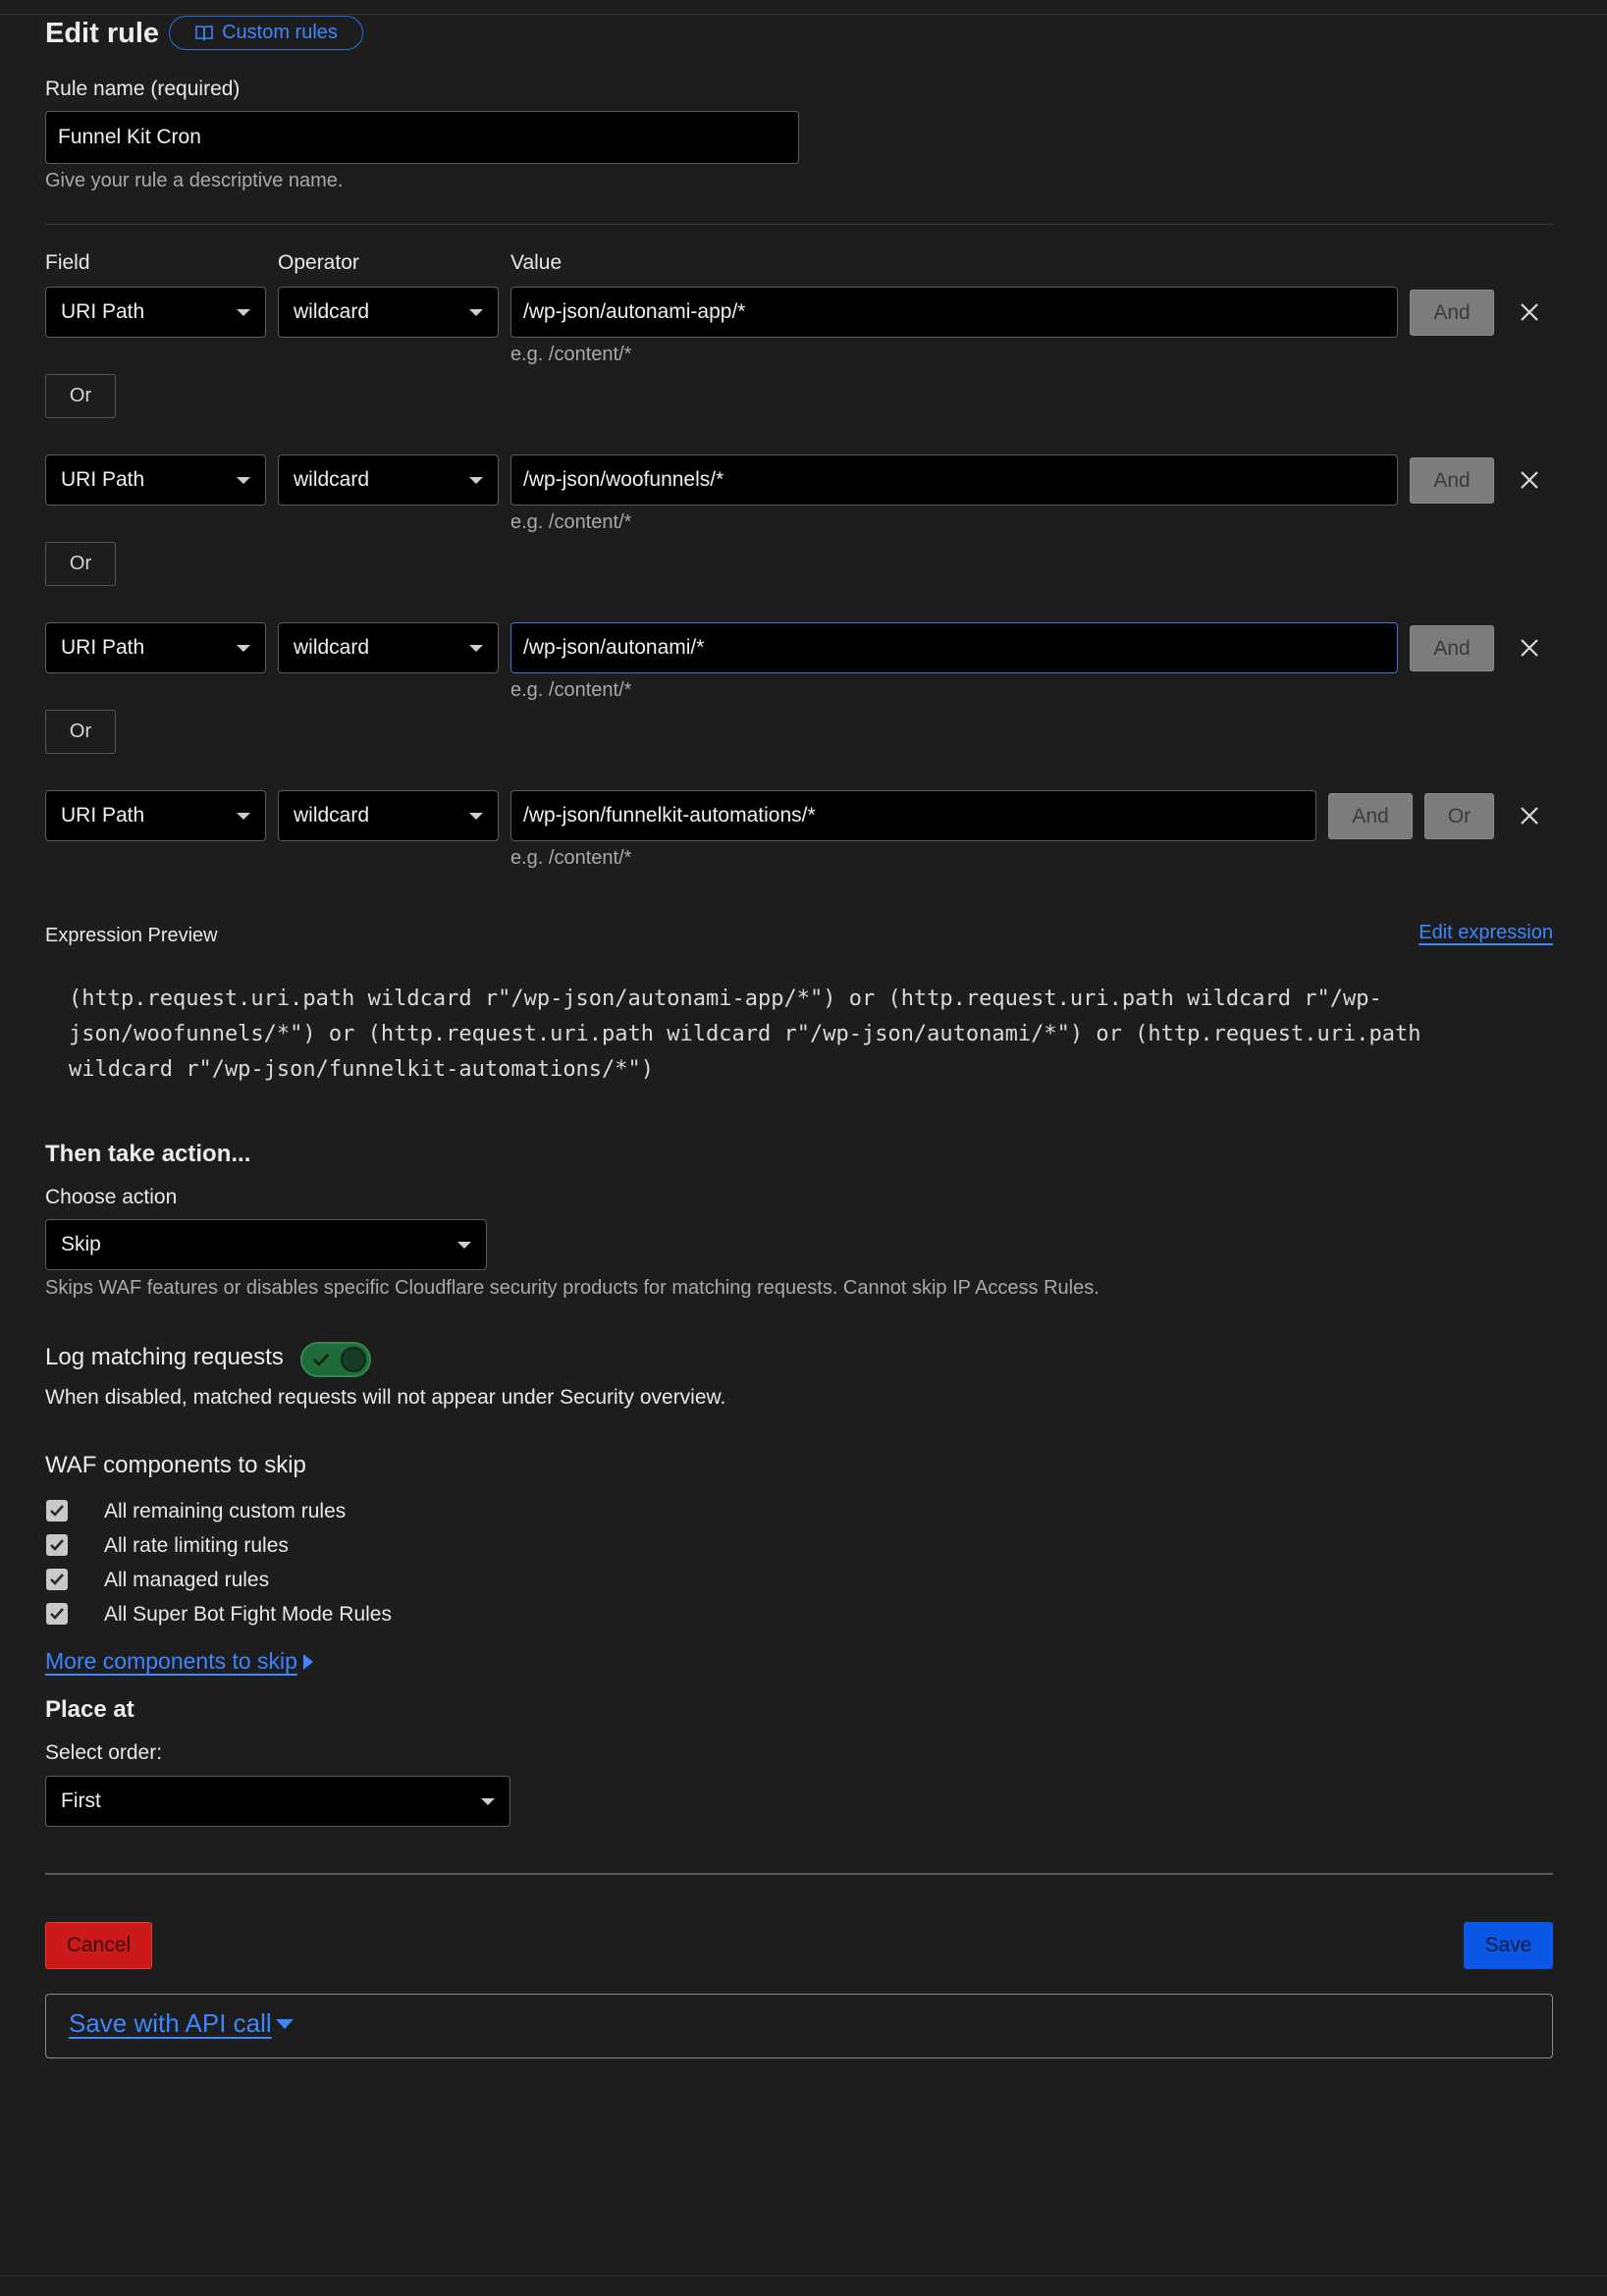  What do you see at coordinates (98, 1945) in the screenshot?
I see `cancel-button: Cancel` at bounding box center [98, 1945].